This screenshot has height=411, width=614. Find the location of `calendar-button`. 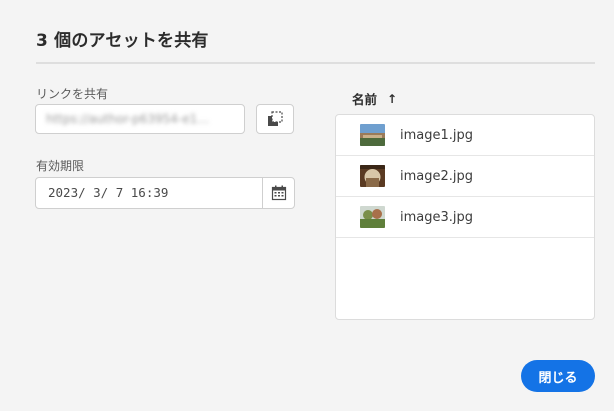

calendar-button is located at coordinates (278, 193).